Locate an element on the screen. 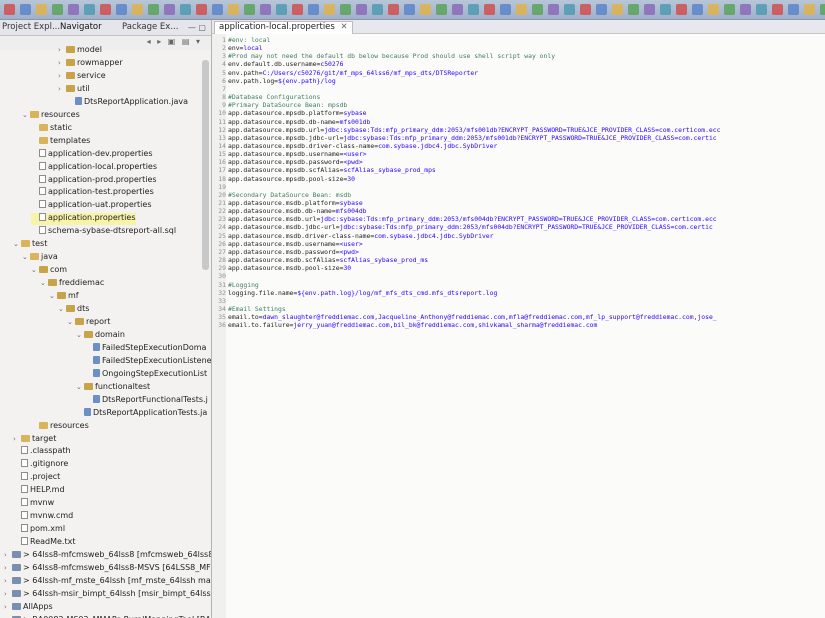 The height and width of the screenshot is (618, 825). tree-item: ⌄ mf is located at coordinates (64, 297).